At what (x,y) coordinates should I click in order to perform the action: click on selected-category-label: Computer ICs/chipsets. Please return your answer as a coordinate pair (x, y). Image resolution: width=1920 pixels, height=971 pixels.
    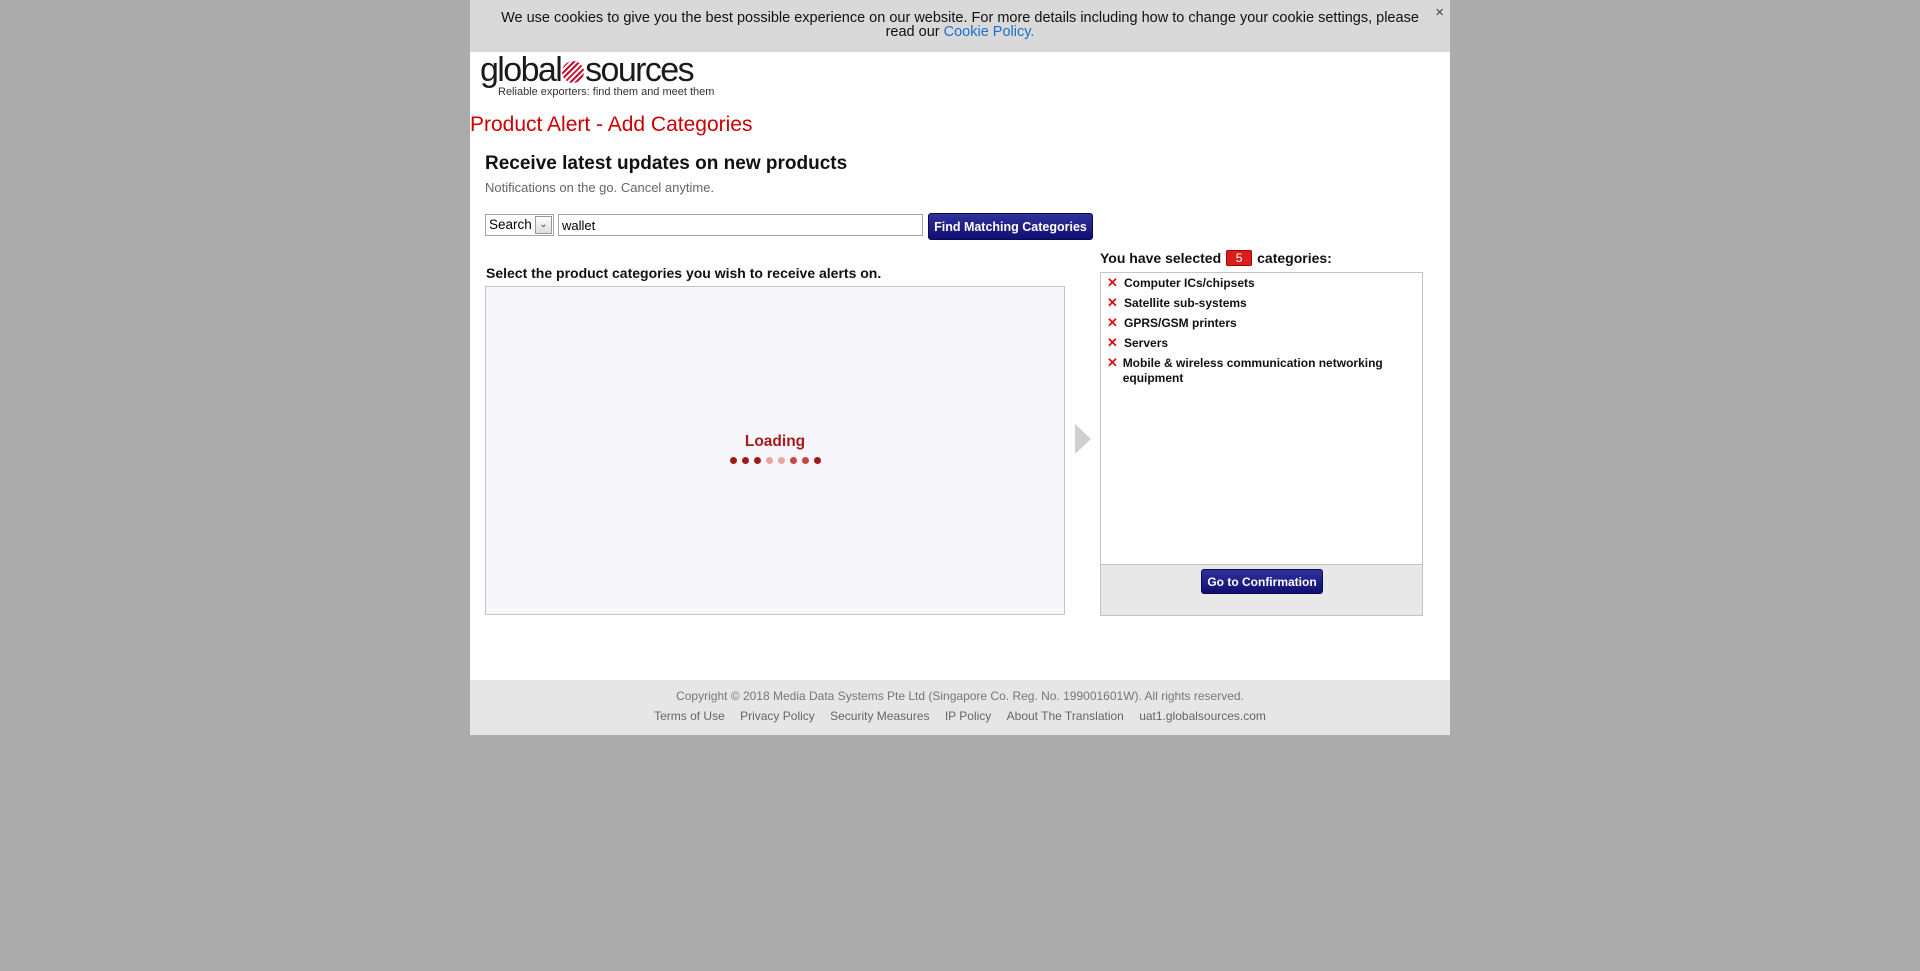
    Looking at the image, I should click on (1189, 283).